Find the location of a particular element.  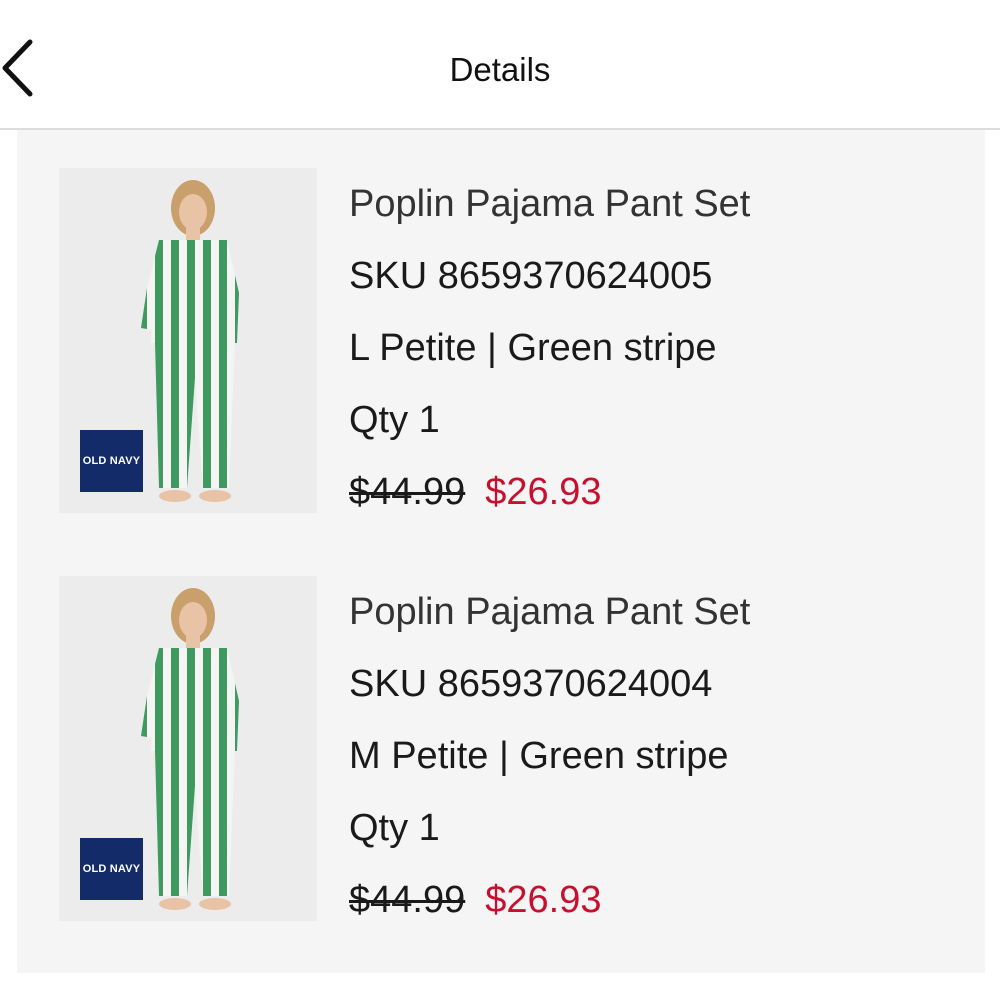

top-bar: Details is located at coordinates (500, 65).